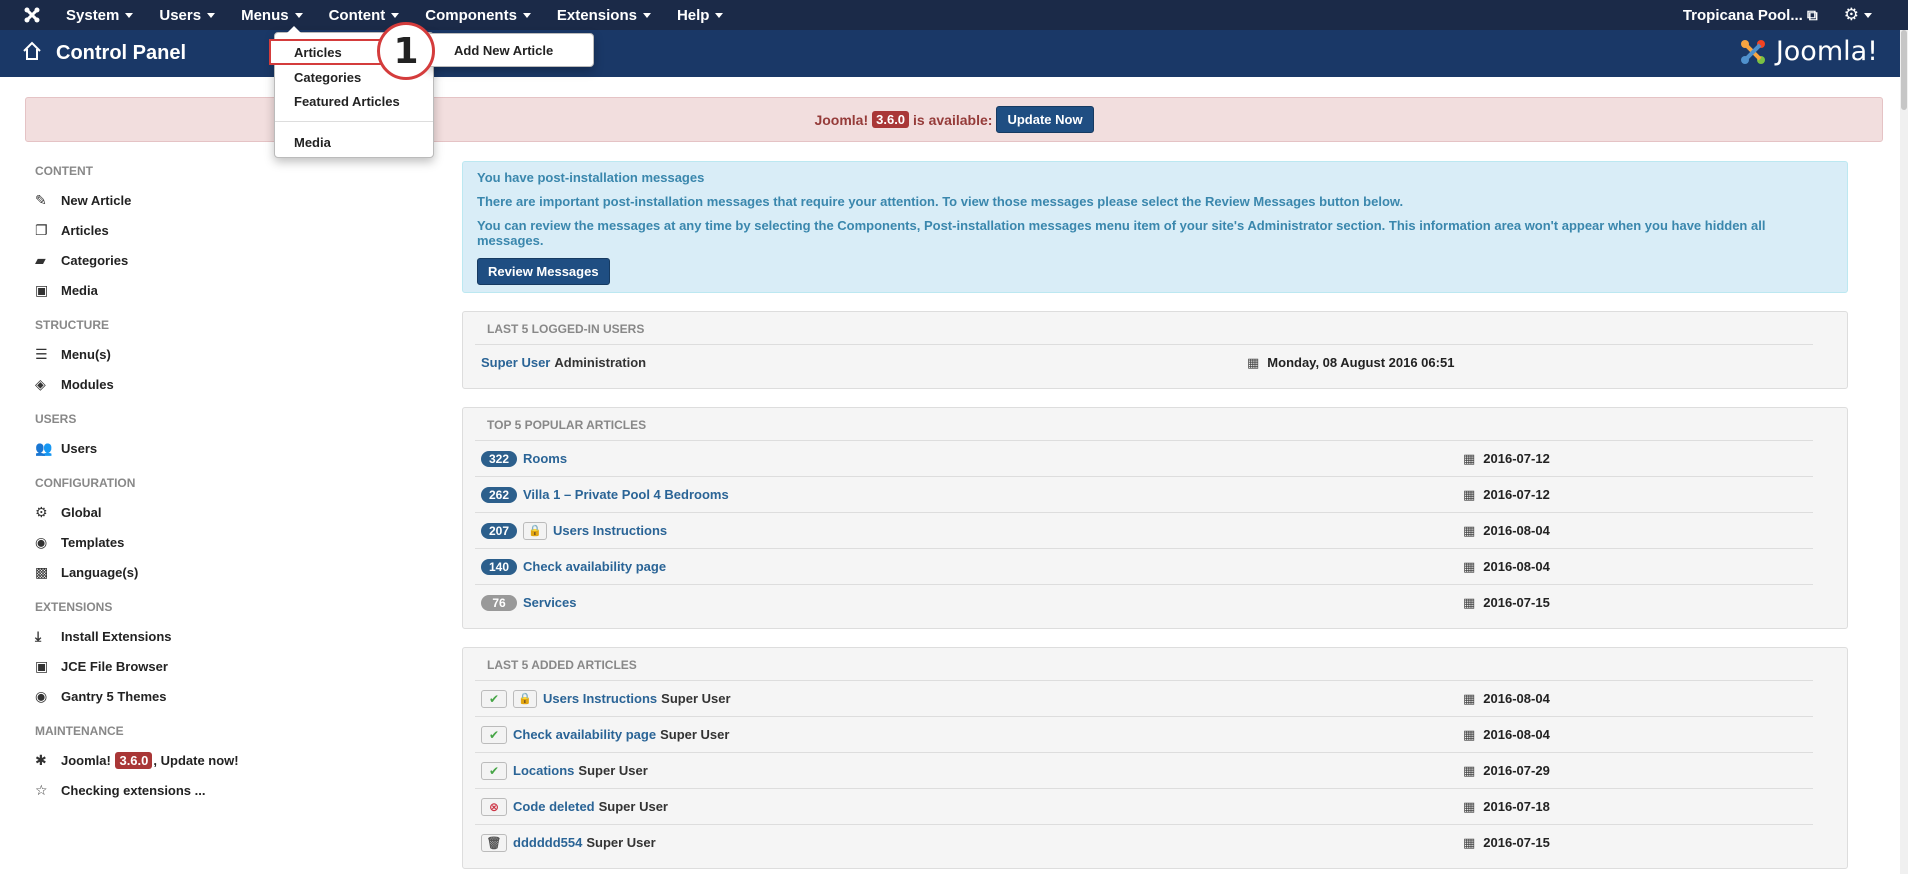  What do you see at coordinates (626, 494) in the screenshot?
I see `article-link: Villa 1 – Private Pool 4 Bedrooms` at bounding box center [626, 494].